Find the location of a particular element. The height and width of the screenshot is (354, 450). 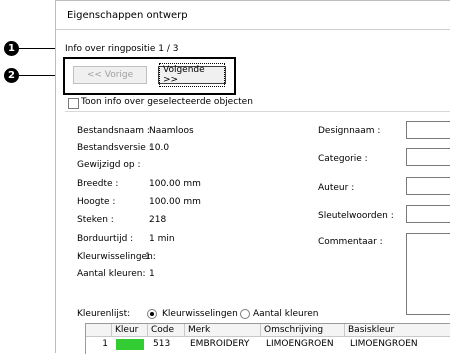

next-button-label: Volgende >> is located at coordinates (192, 75).